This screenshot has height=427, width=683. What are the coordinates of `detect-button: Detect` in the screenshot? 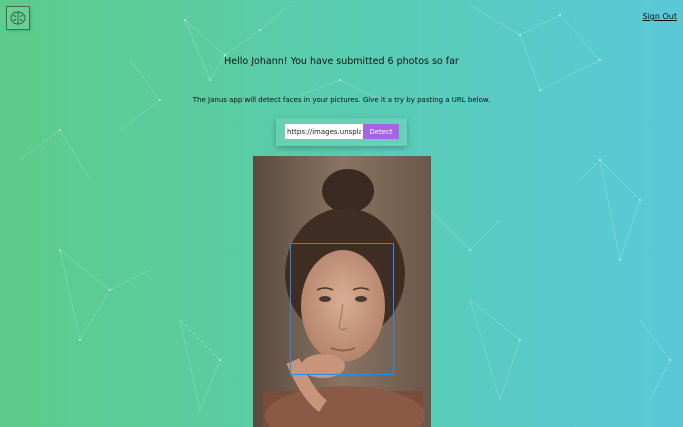 It's located at (381, 131).